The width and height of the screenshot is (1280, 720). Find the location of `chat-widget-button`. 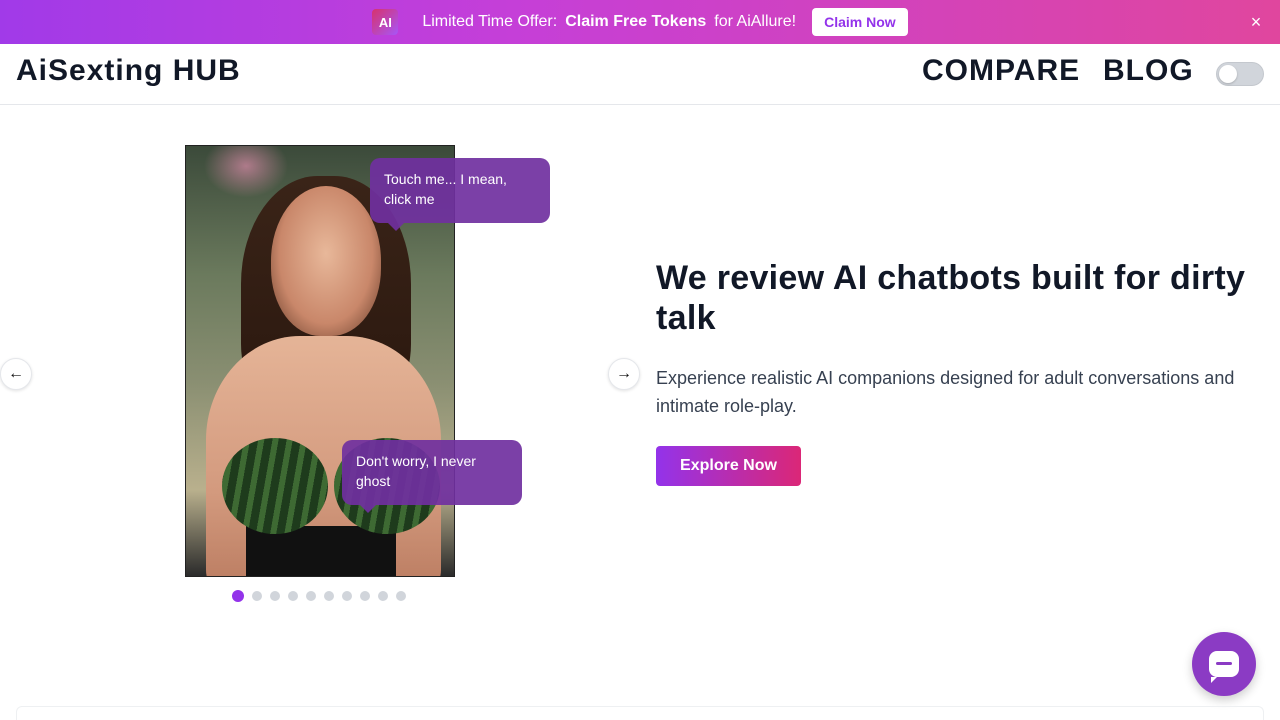

chat-widget-button is located at coordinates (1224, 664).